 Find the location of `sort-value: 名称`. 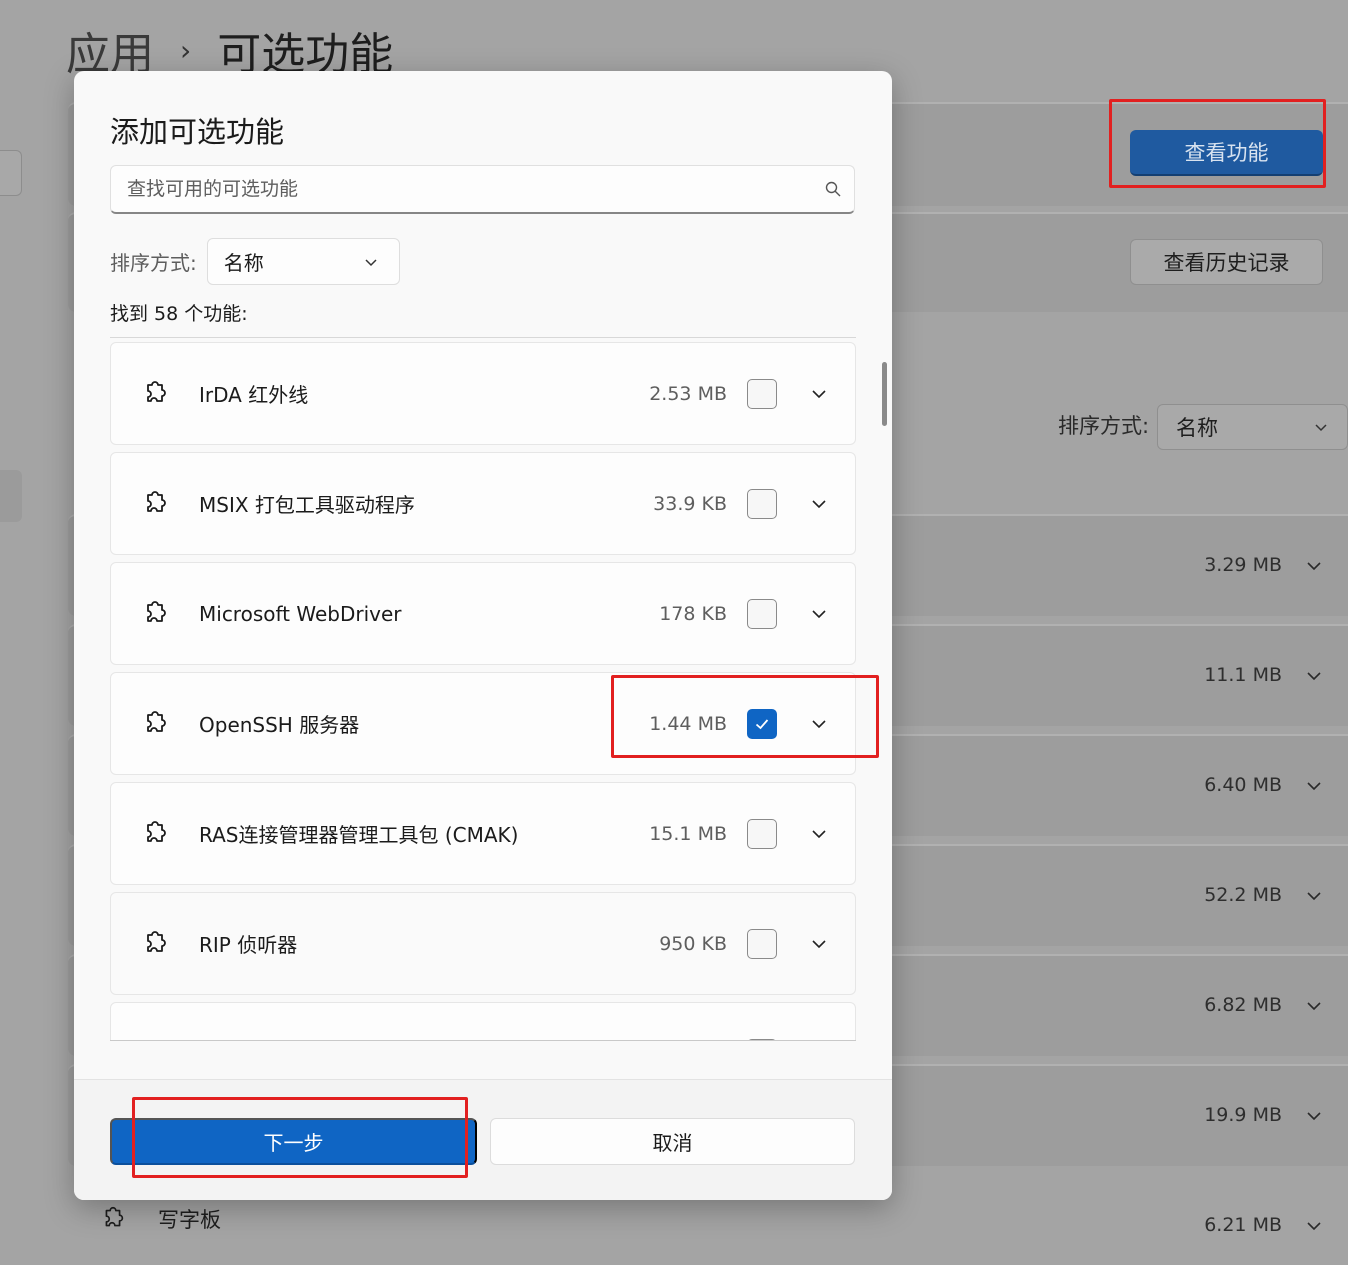

sort-value: 名称 is located at coordinates (243, 263).